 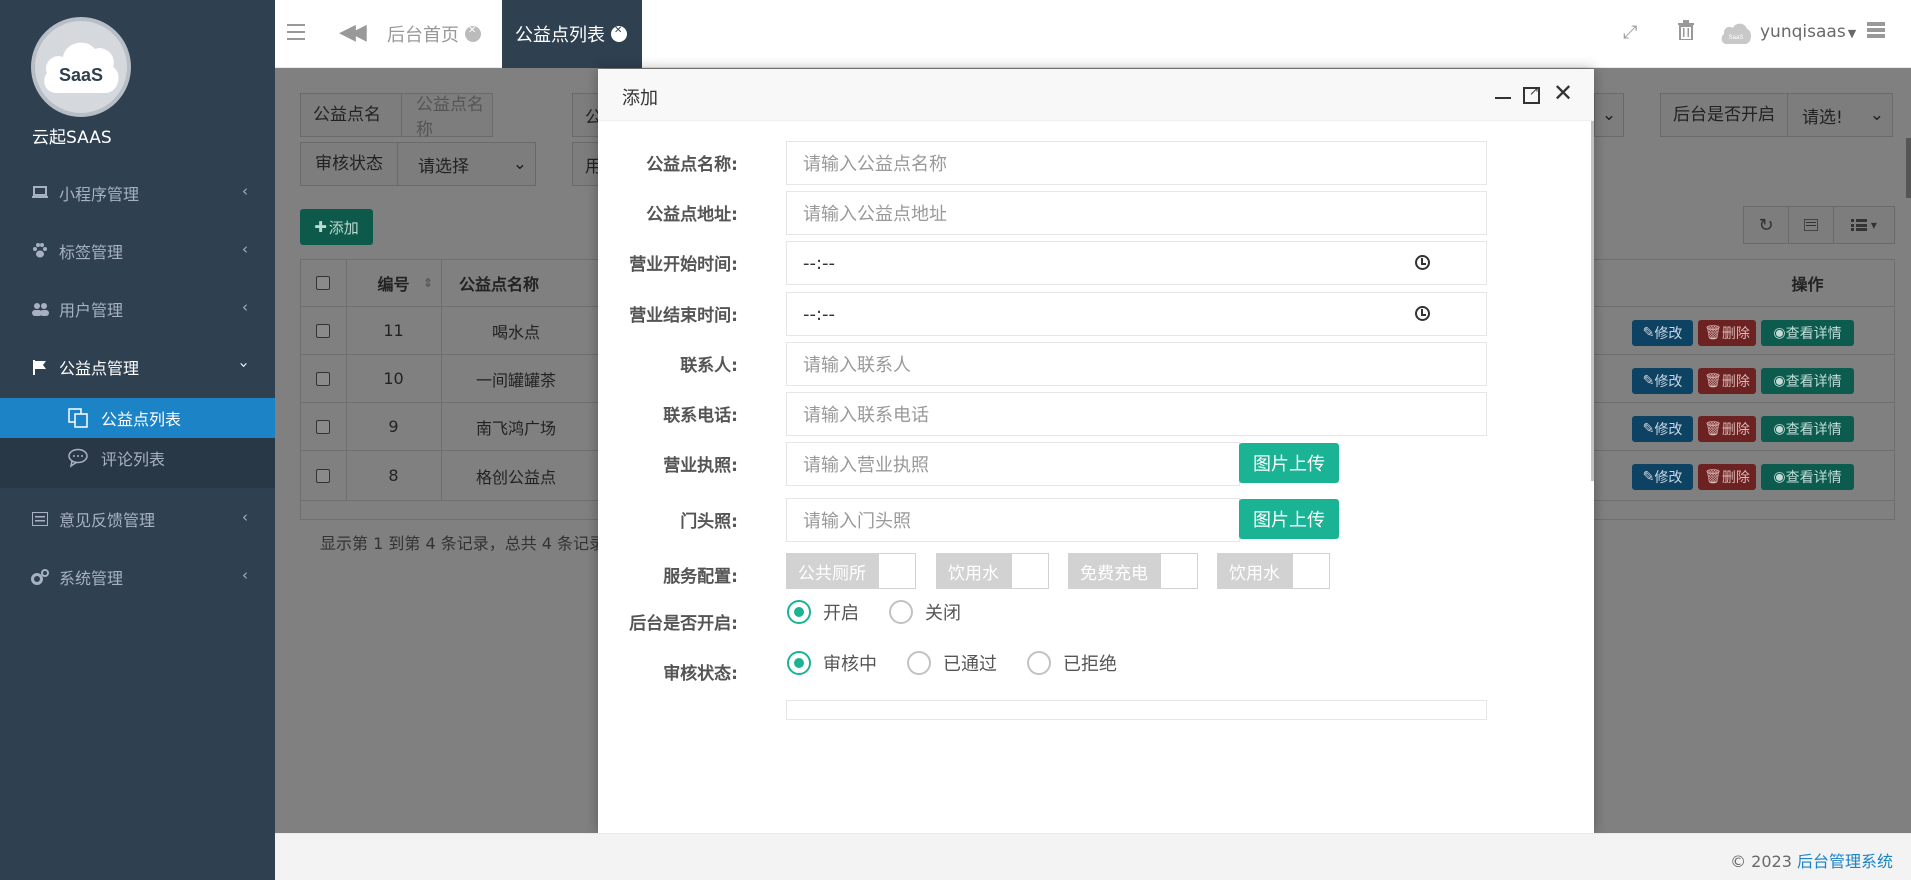 What do you see at coordinates (1136, 263) in the screenshot?
I see `field-open-time-input: --:--` at bounding box center [1136, 263].